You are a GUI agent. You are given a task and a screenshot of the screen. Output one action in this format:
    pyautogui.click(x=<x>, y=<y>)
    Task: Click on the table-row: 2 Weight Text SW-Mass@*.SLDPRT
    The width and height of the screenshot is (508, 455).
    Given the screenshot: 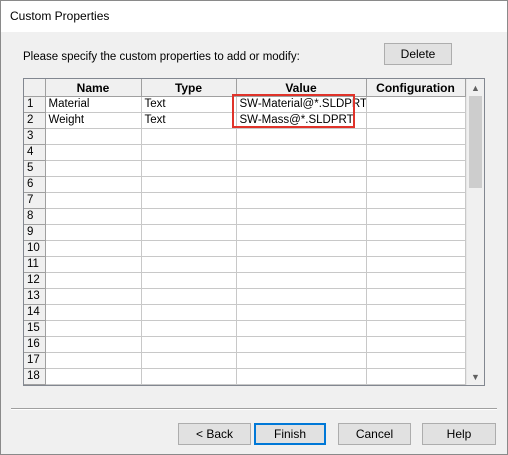 What is the action you would take?
    pyautogui.click(x=245, y=120)
    